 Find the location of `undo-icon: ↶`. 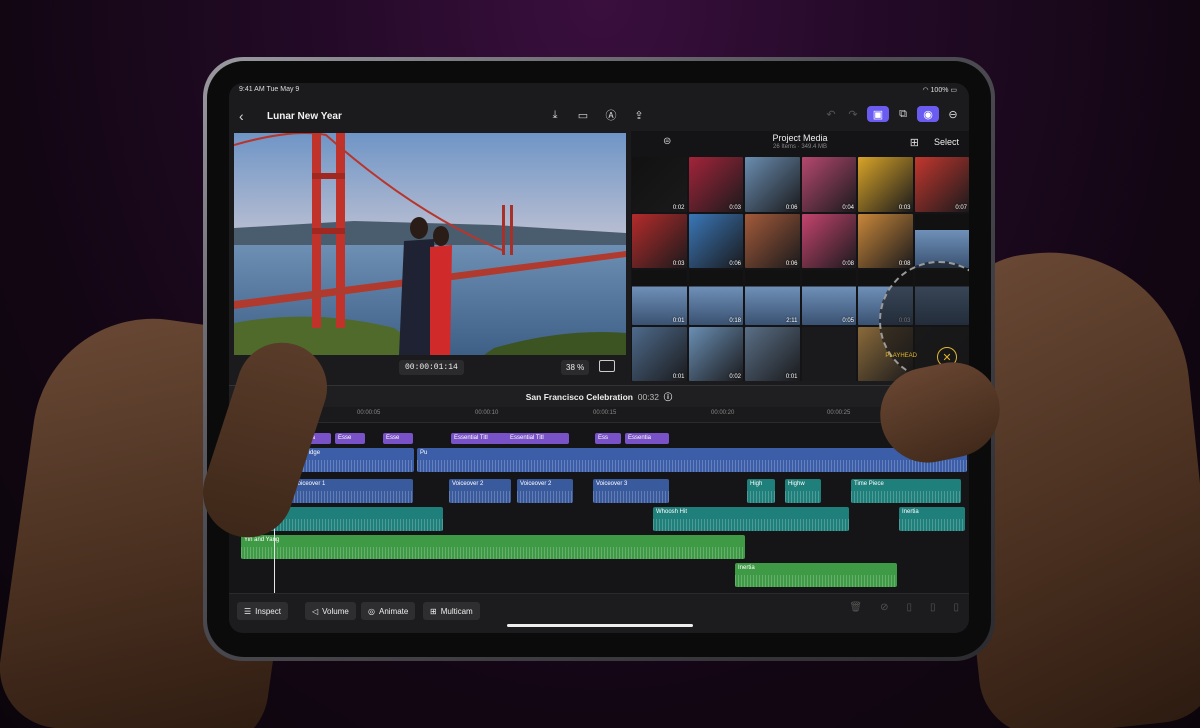

undo-icon: ↶ is located at coordinates (831, 114).